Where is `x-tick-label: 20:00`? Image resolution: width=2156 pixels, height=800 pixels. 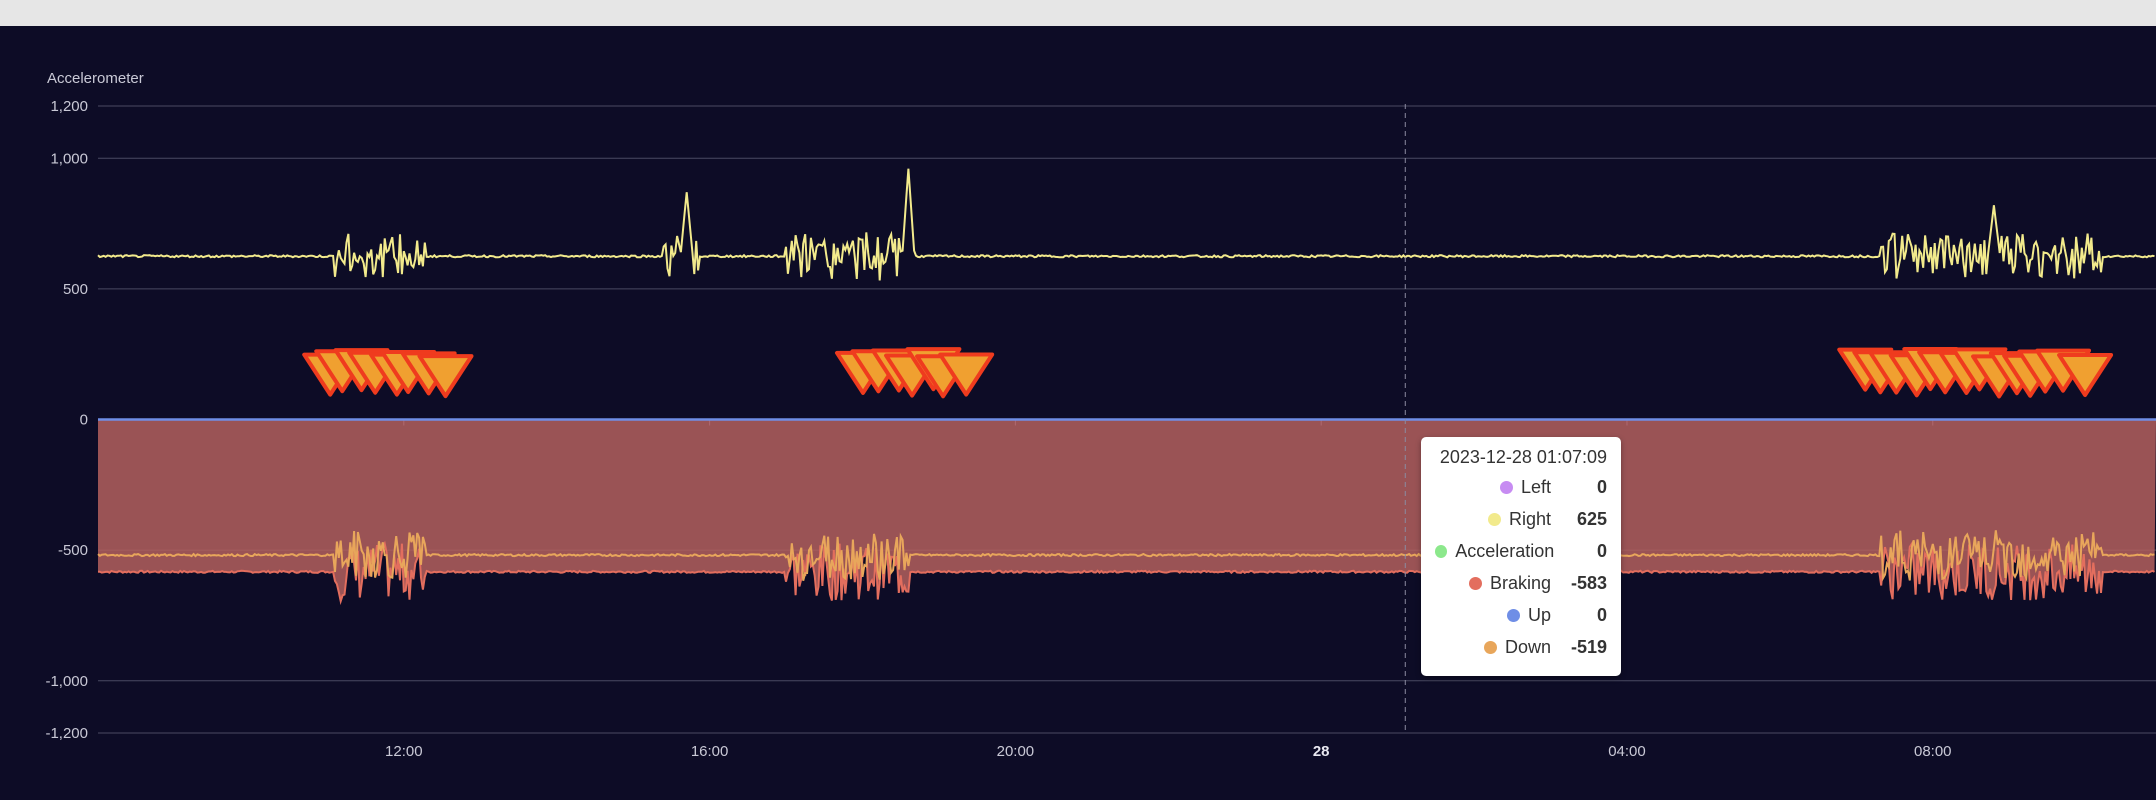
x-tick-label: 20:00 is located at coordinates (1016, 751).